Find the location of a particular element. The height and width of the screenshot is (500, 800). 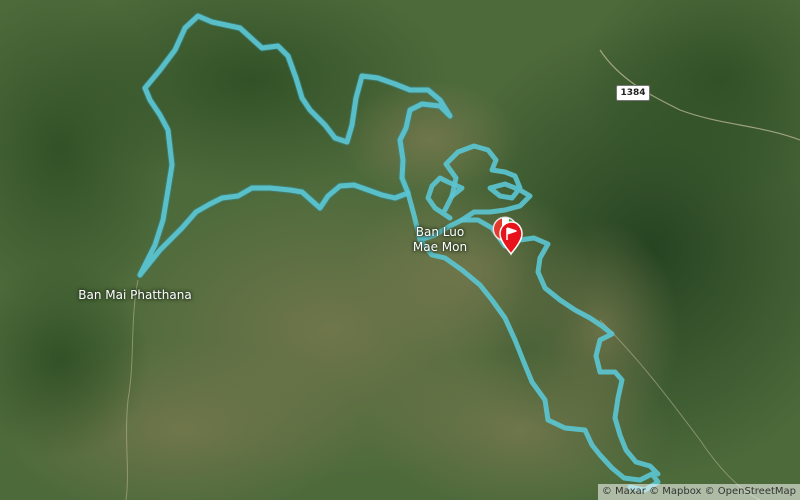

road-shield-1384: 1384 is located at coordinates (633, 93).